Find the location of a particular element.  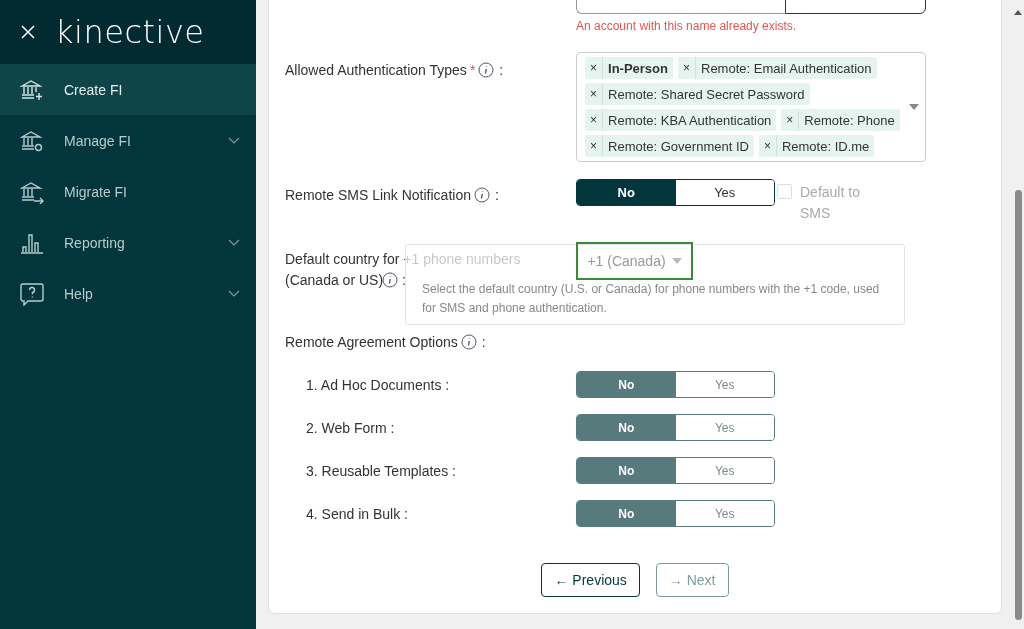

option-label: 2. Web Form : is located at coordinates (350, 428).